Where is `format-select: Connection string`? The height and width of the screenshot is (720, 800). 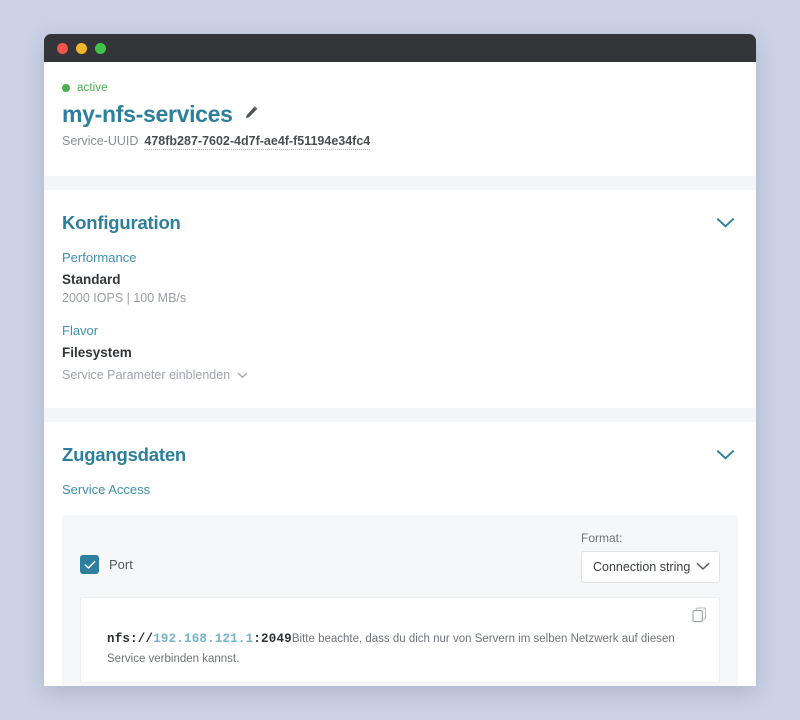
format-select: Connection string is located at coordinates (650, 567).